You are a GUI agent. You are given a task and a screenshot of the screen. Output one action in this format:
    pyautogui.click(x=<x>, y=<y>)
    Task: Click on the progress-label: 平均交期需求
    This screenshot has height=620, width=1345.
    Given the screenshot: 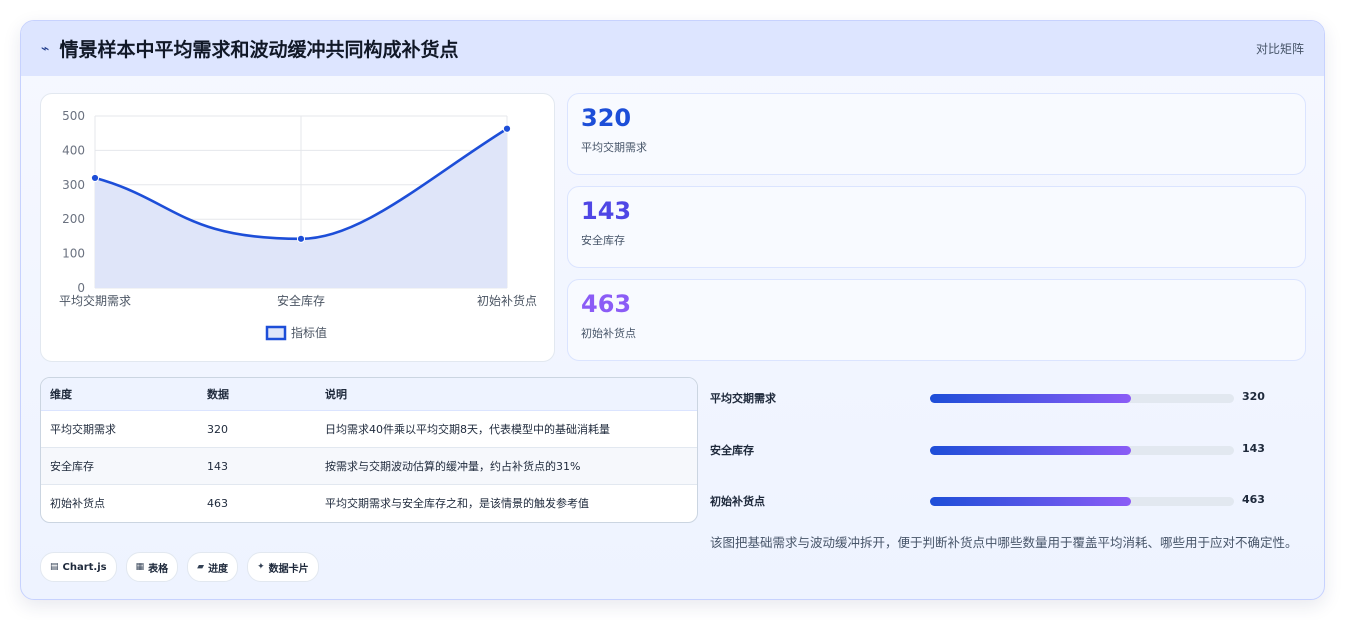 What is the action you would take?
    pyautogui.click(x=743, y=398)
    